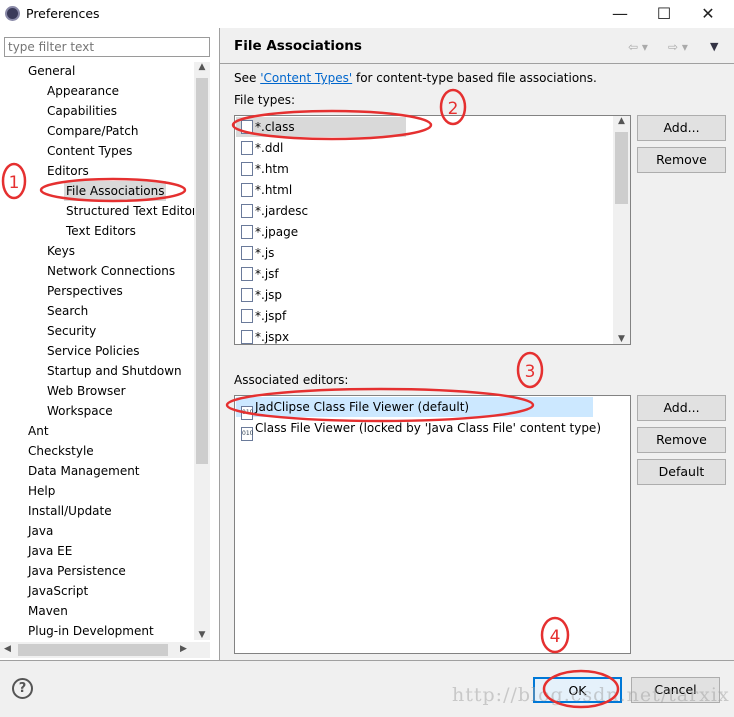 Image resolution: width=734 pixels, height=717 pixels. What do you see at coordinates (114, 371) in the screenshot?
I see `tree-item: Startup and Shutdown` at bounding box center [114, 371].